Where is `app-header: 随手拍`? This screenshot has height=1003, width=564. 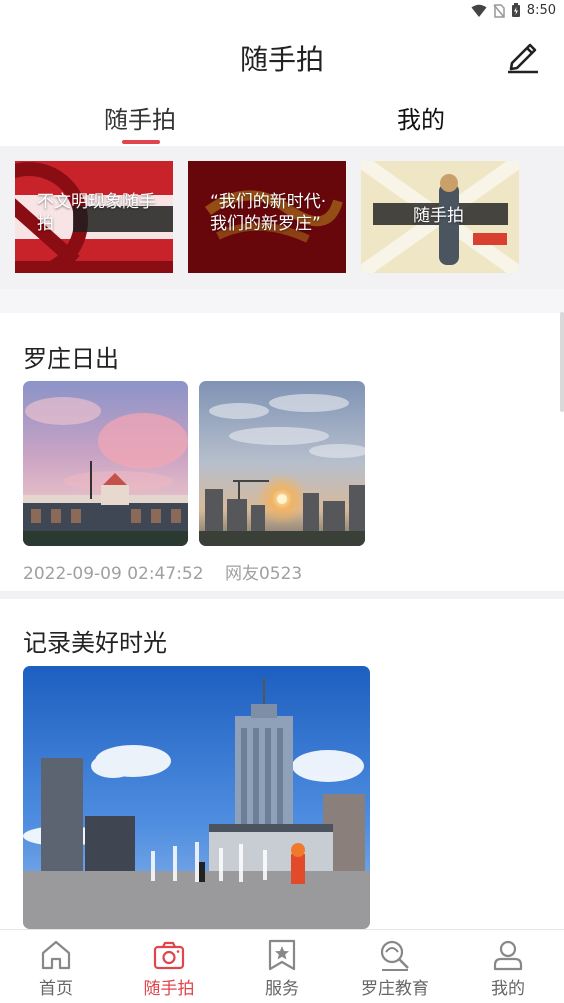
app-header: 随手拍 is located at coordinates (282, 56).